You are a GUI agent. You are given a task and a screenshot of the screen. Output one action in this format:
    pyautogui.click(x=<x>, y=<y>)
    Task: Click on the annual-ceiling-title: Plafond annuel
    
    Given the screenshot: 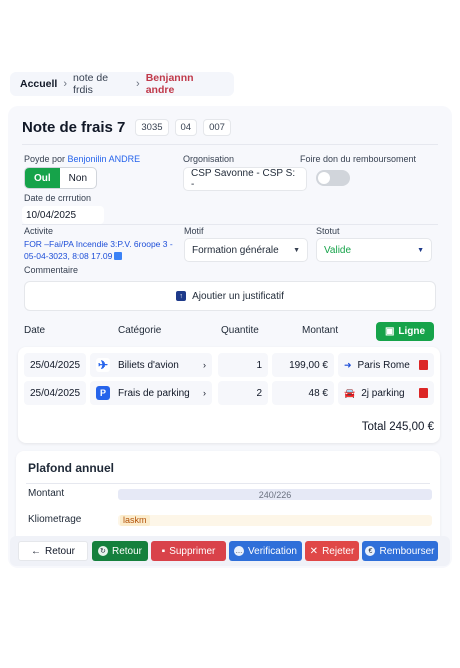 What is the action you would take?
    pyautogui.click(x=71, y=468)
    